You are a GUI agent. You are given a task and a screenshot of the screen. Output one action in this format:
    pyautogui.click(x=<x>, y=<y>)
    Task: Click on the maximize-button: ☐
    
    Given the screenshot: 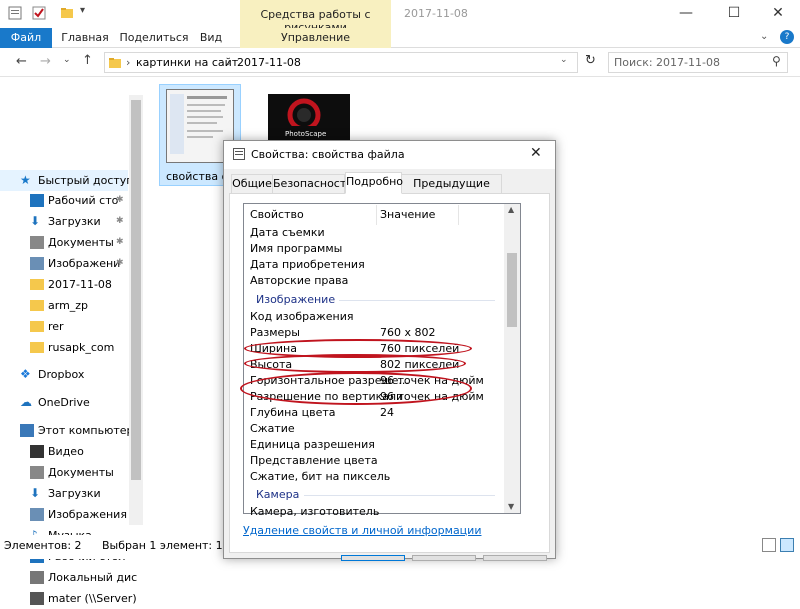 What is the action you would take?
    pyautogui.click(x=734, y=13)
    